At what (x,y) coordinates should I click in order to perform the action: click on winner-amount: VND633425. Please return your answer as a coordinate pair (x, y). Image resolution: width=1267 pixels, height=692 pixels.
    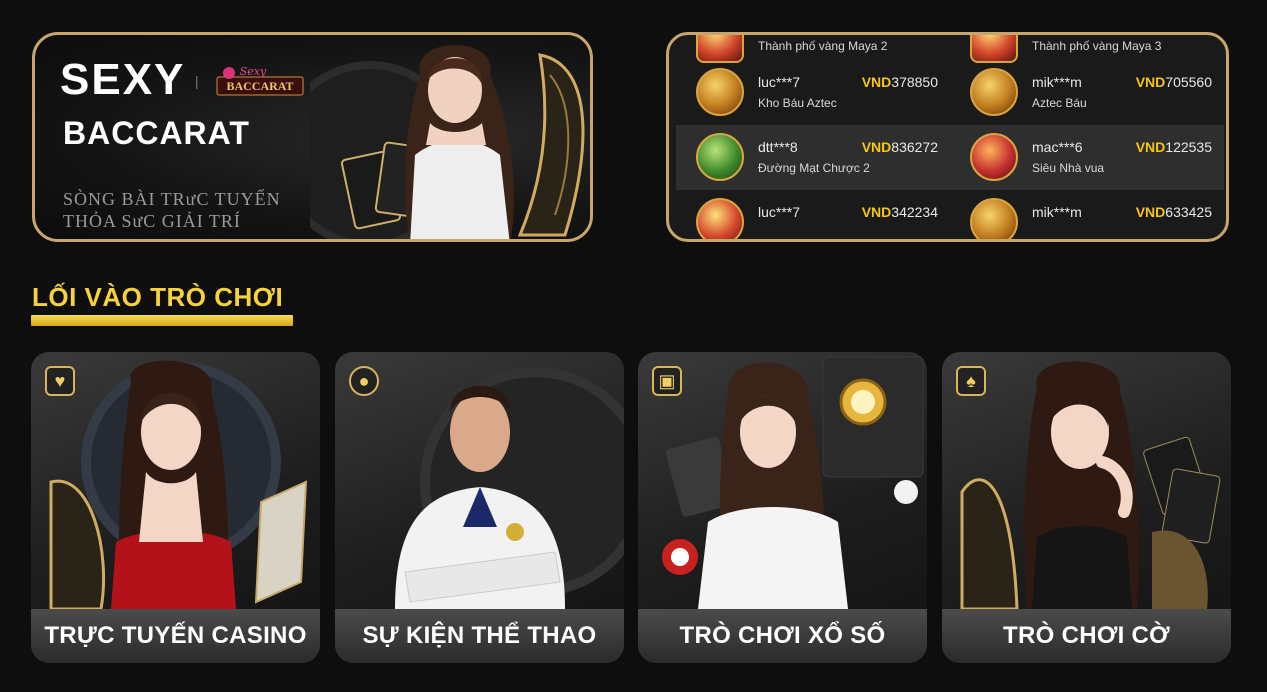
    Looking at the image, I should click on (1174, 212).